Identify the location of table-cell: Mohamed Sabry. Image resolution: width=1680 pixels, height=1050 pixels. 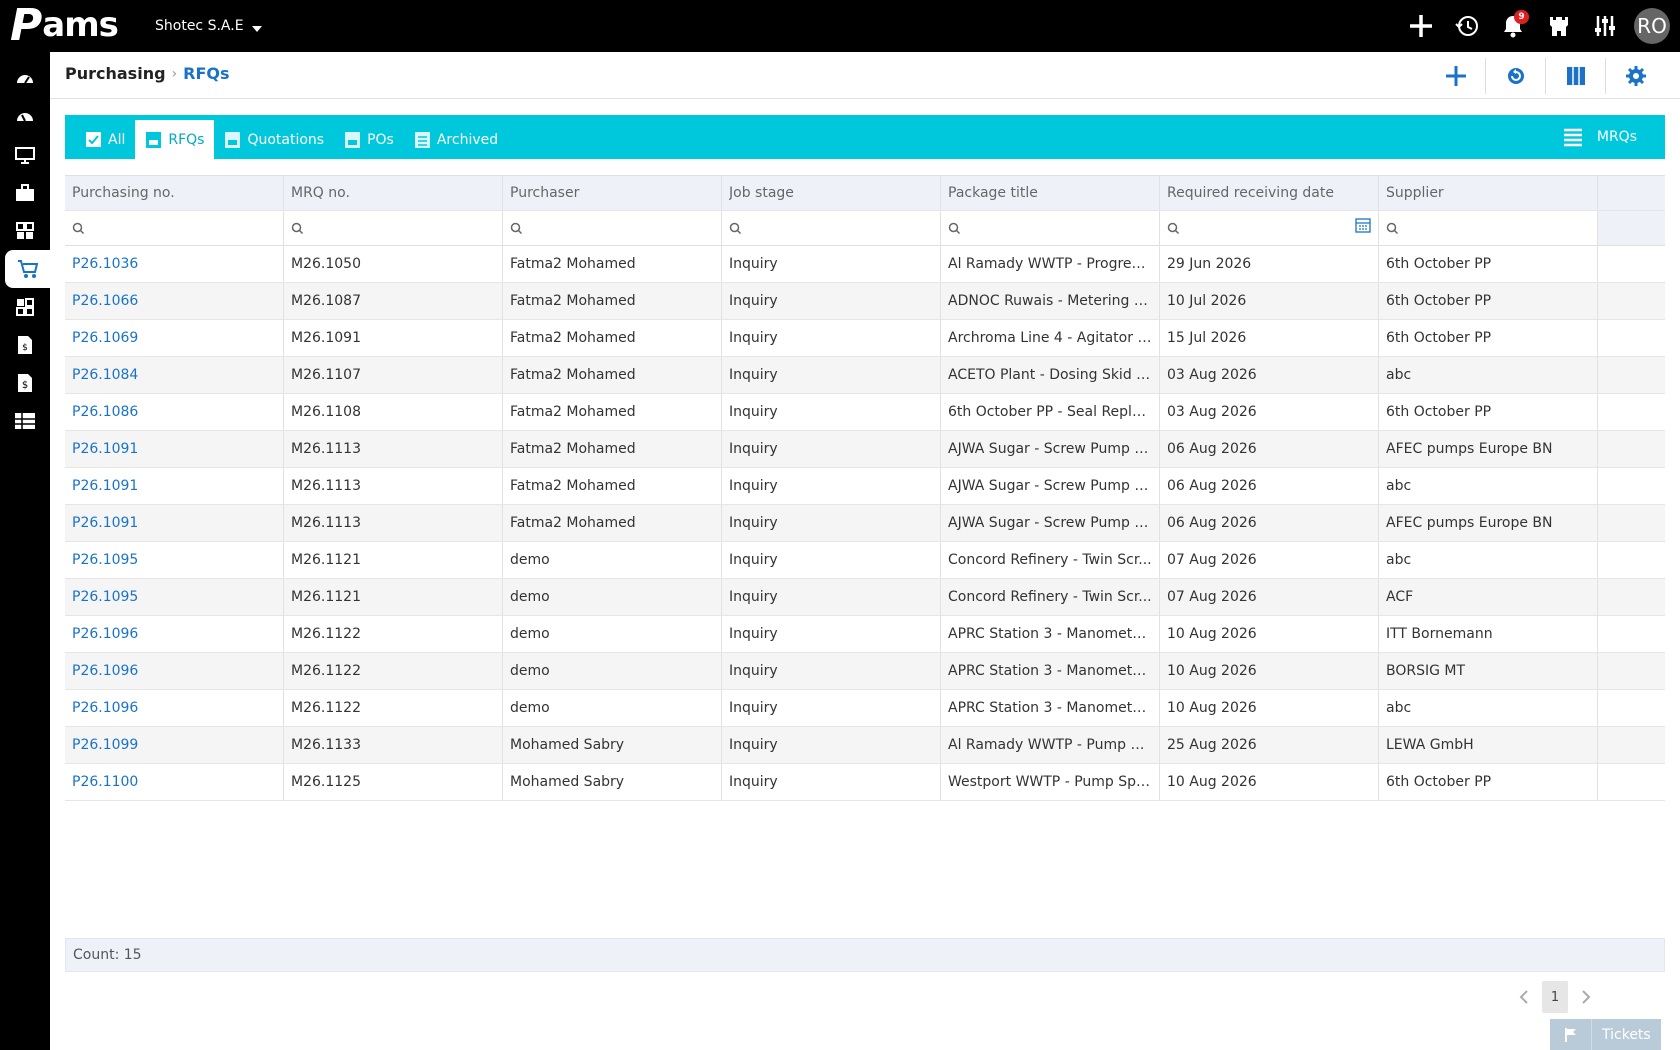
(612, 782).